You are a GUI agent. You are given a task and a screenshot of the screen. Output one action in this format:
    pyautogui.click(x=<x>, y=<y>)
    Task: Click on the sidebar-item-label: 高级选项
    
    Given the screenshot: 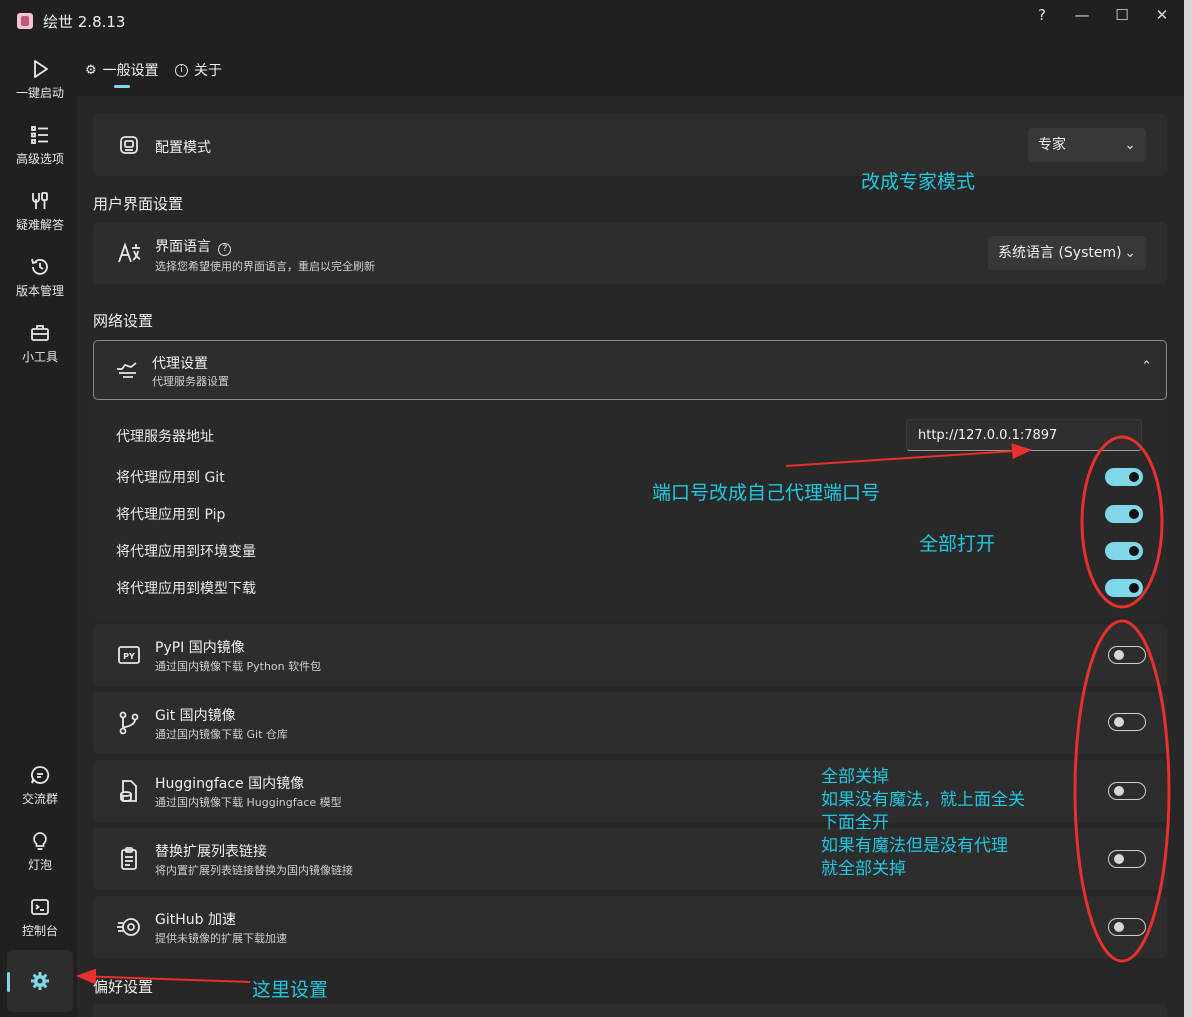 What is the action you would take?
    pyautogui.click(x=39, y=159)
    